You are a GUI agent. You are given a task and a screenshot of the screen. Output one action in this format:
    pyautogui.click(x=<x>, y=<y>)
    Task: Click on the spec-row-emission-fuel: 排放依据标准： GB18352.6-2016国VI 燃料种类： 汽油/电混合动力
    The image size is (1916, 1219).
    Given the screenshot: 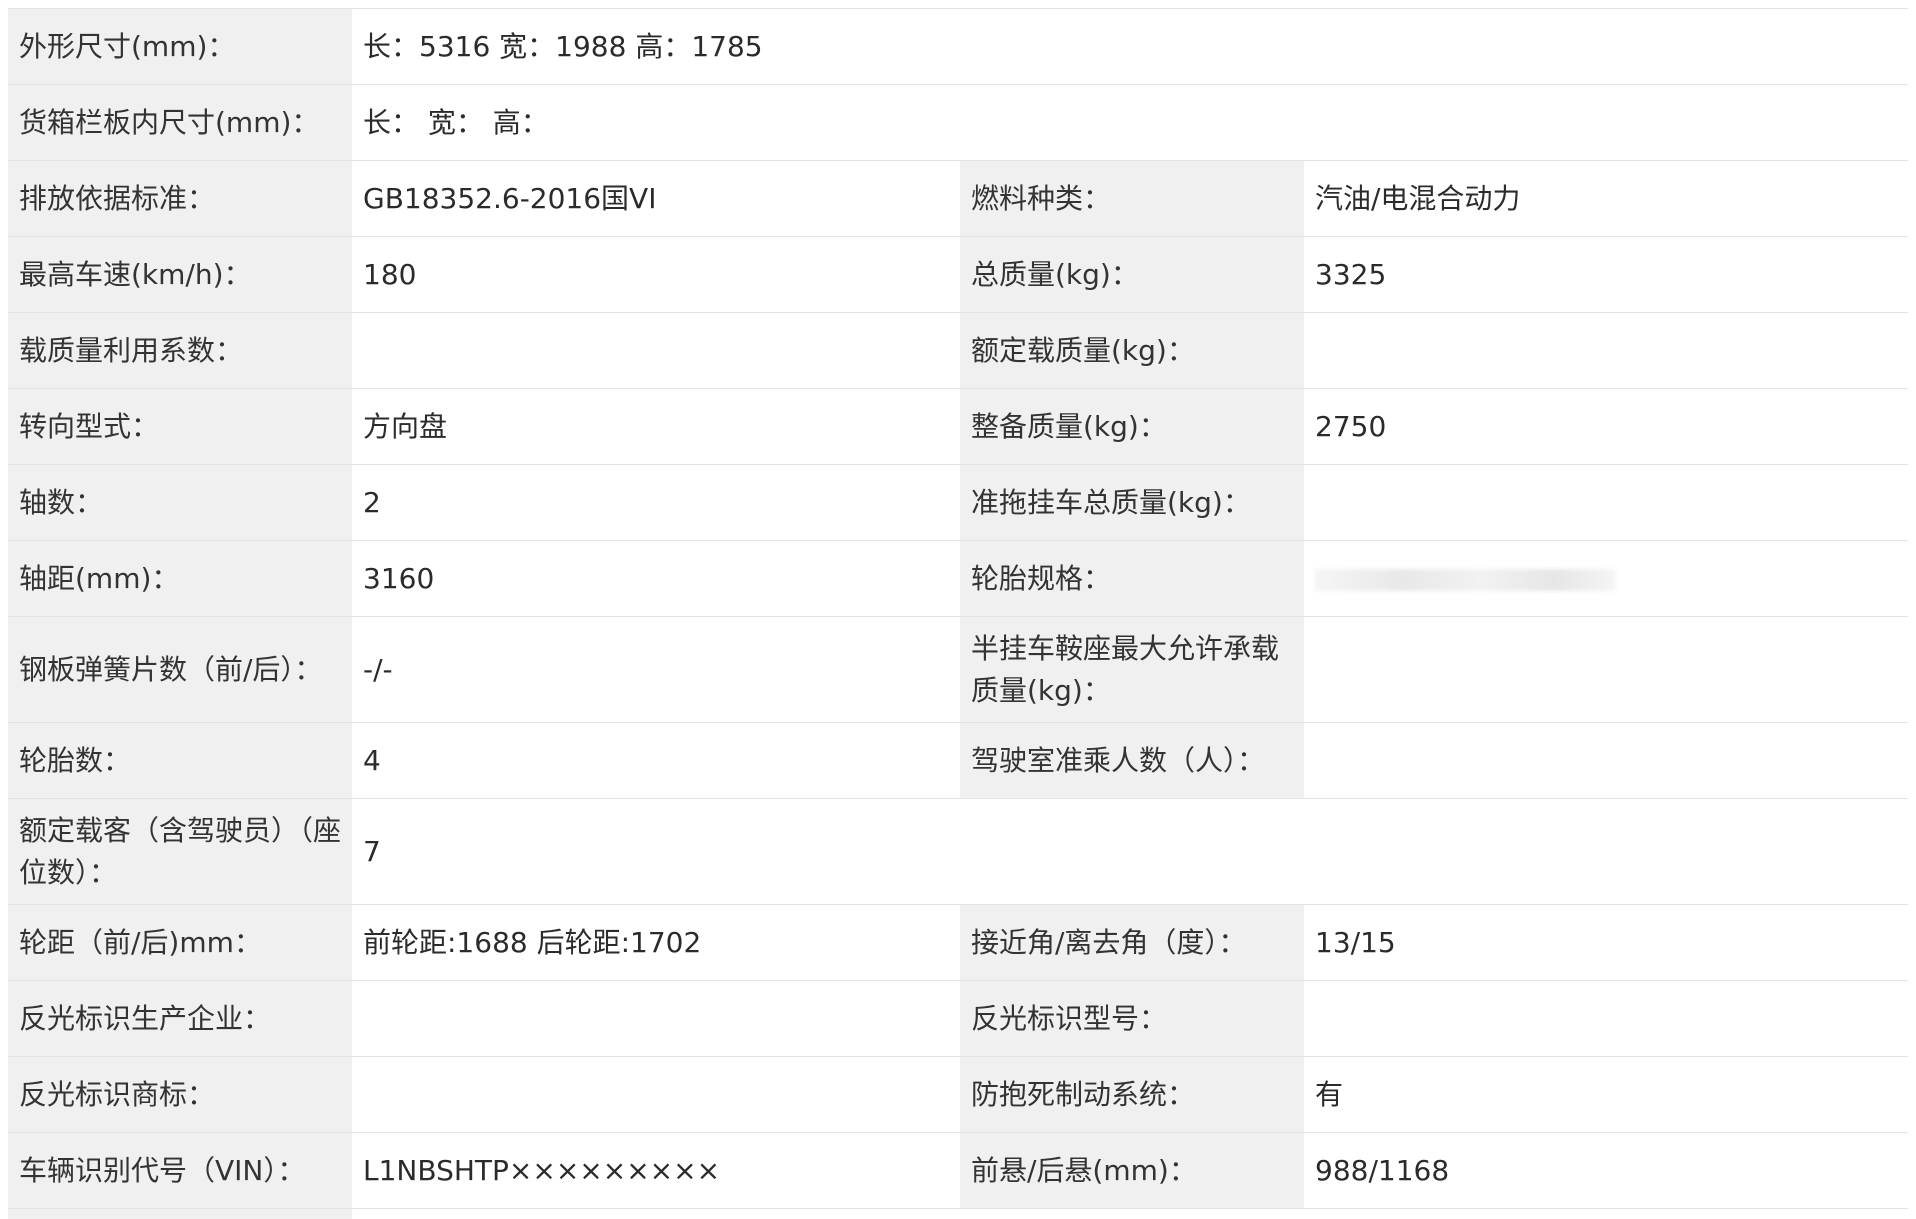 What is the action you would take?
    pyautogui.click(x=958, y=198)
    